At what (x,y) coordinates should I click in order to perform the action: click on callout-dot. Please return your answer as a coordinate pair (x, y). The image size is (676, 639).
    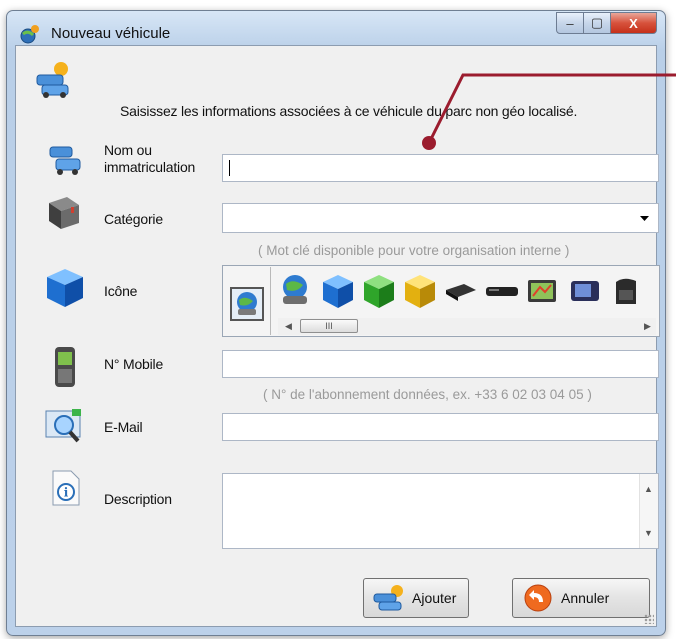
    Looking at the image, I should click on (429, 143).